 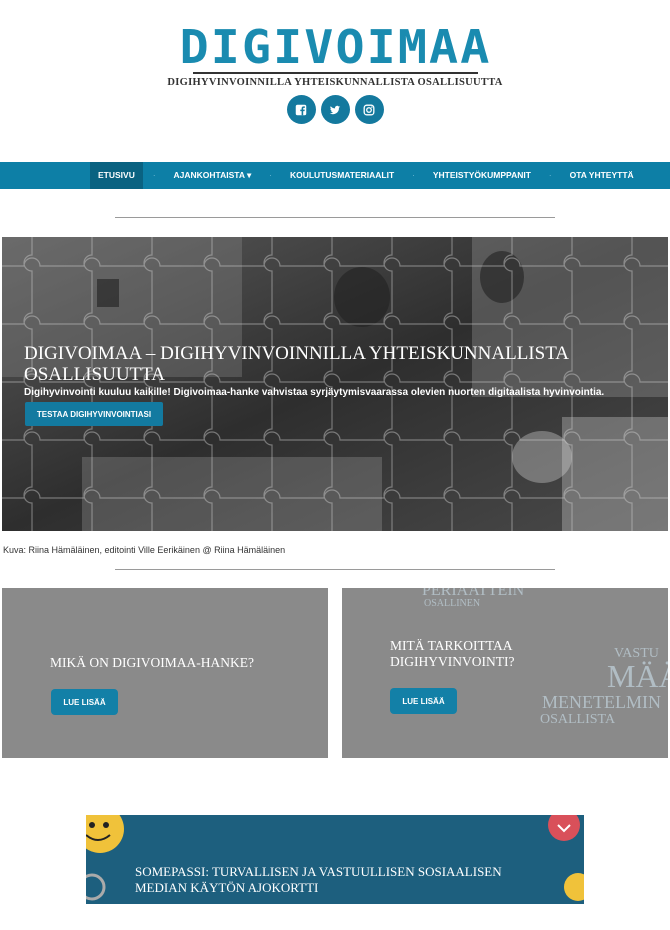 What do you see at coordinates (152, 662) in the screenshot?
I see `card-title: MIKÄ ON DIGIVOIMAA-HANKE?` at bounding box center [152, 662].